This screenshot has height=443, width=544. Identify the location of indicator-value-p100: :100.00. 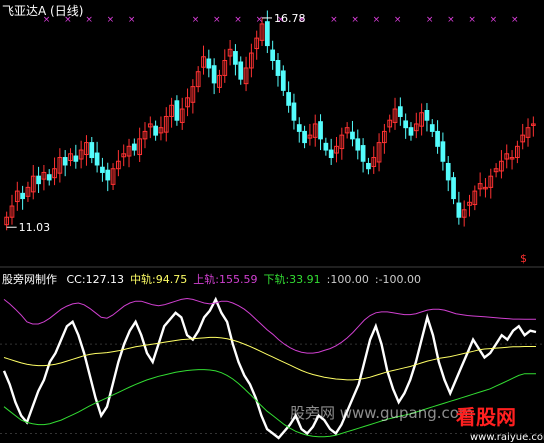
(347, 279).